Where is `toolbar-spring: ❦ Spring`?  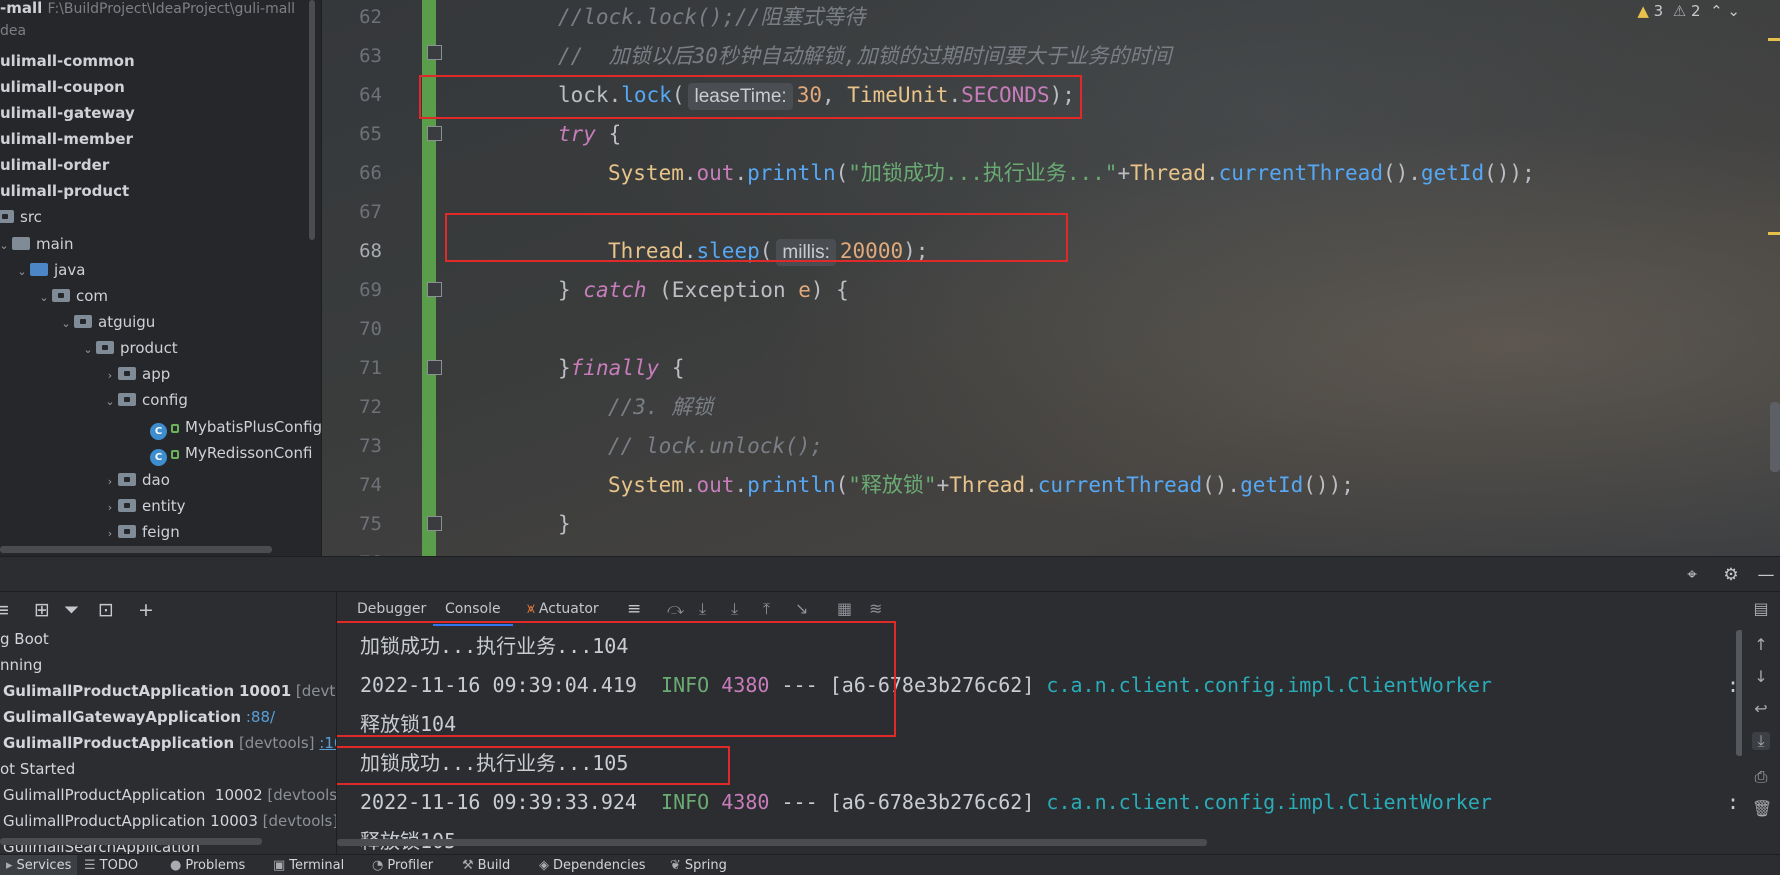
toolbar-spring: ❦ Spring is located at coordinates (698, 865).